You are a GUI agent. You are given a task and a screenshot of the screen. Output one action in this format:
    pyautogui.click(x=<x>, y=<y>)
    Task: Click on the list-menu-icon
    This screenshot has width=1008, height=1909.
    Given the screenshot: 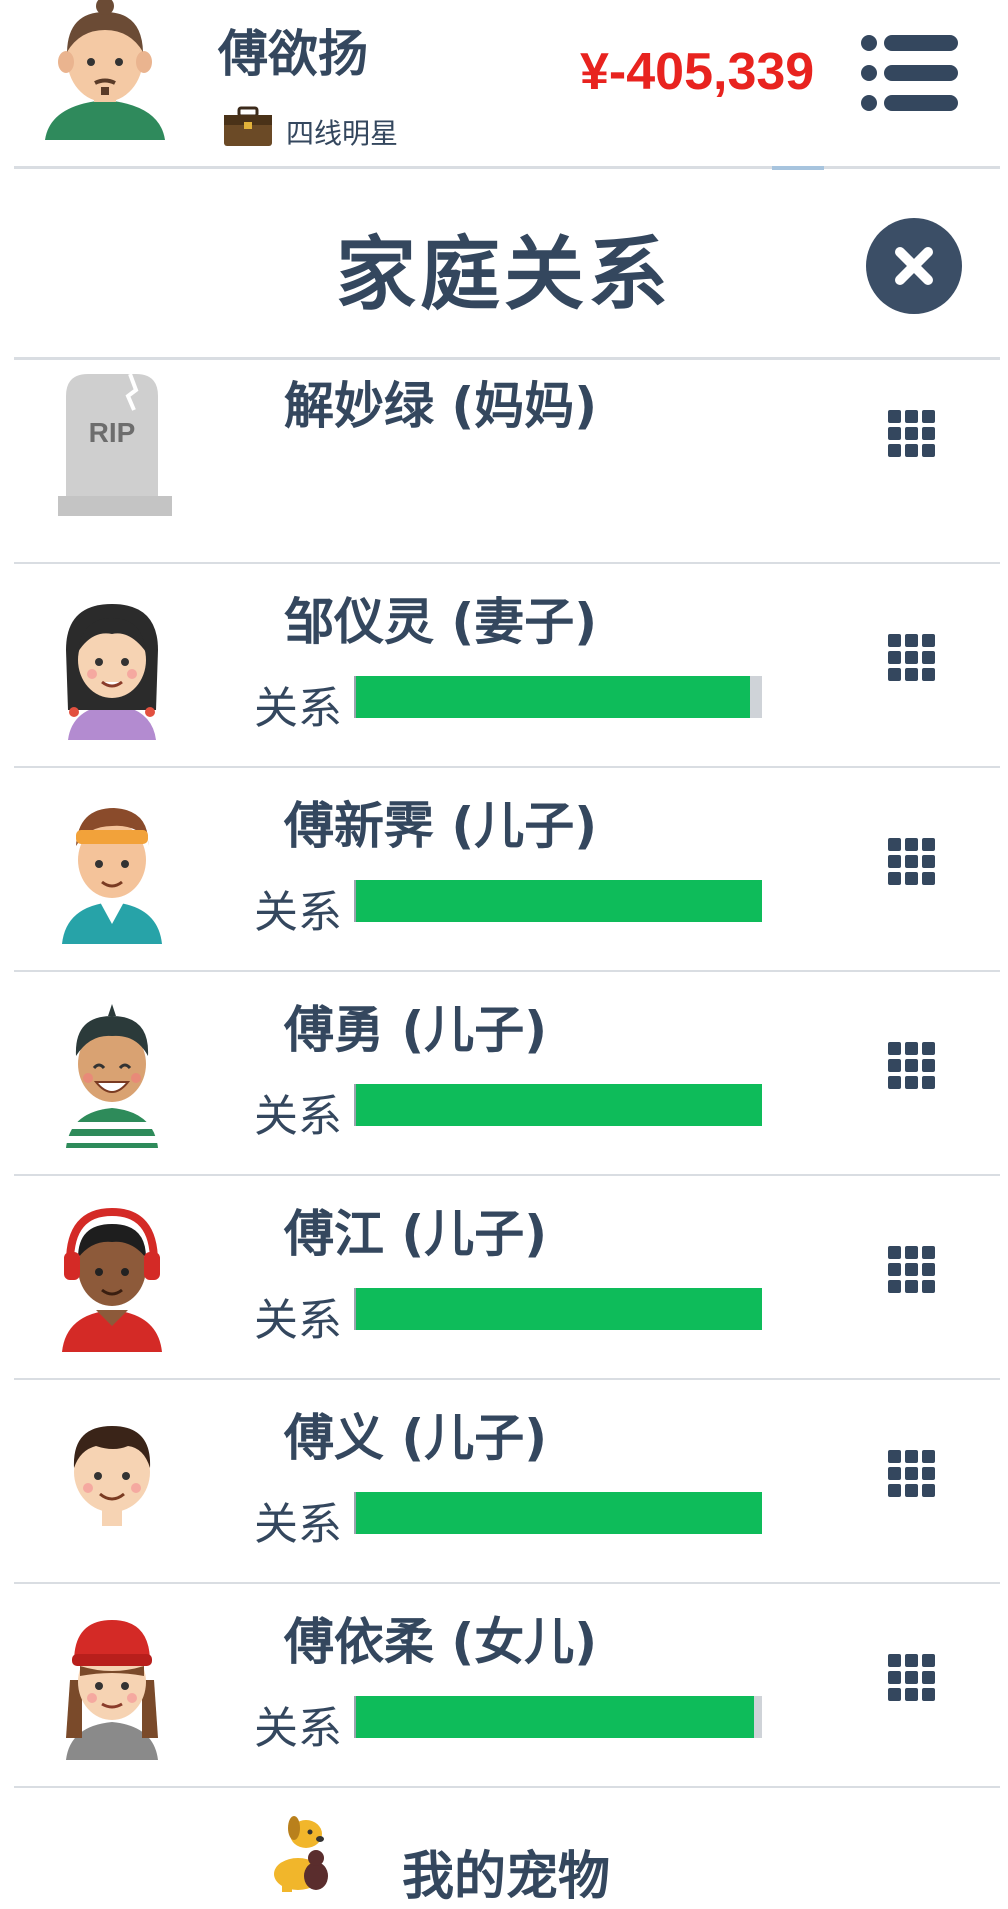 What is the action you would take?
    pyautogui.click(x=910, y=74)
    